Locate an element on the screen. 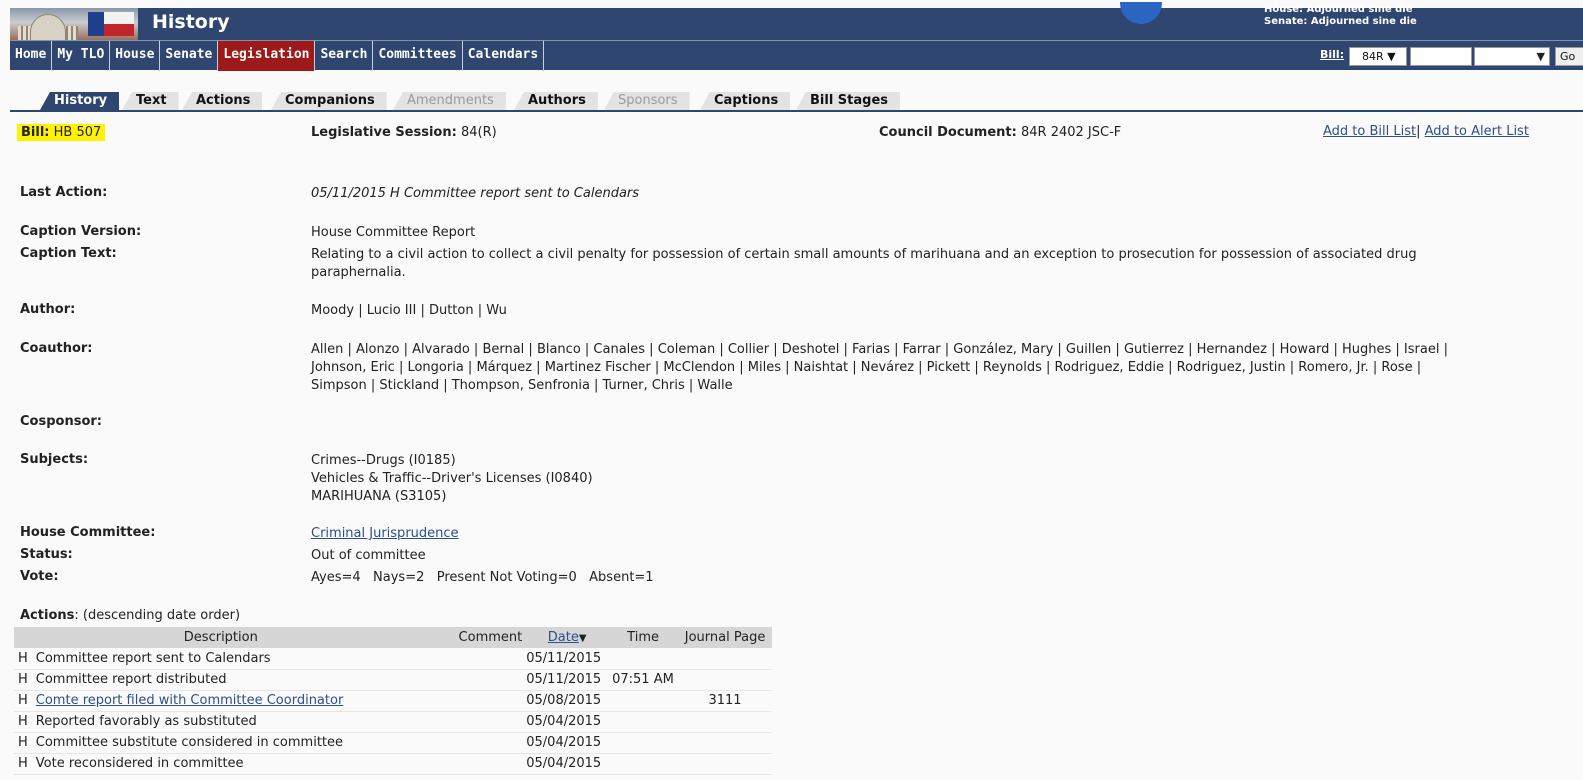  council-document: Council Document: 84R 2402 JSC-F is located at coordinates (1000, 132).